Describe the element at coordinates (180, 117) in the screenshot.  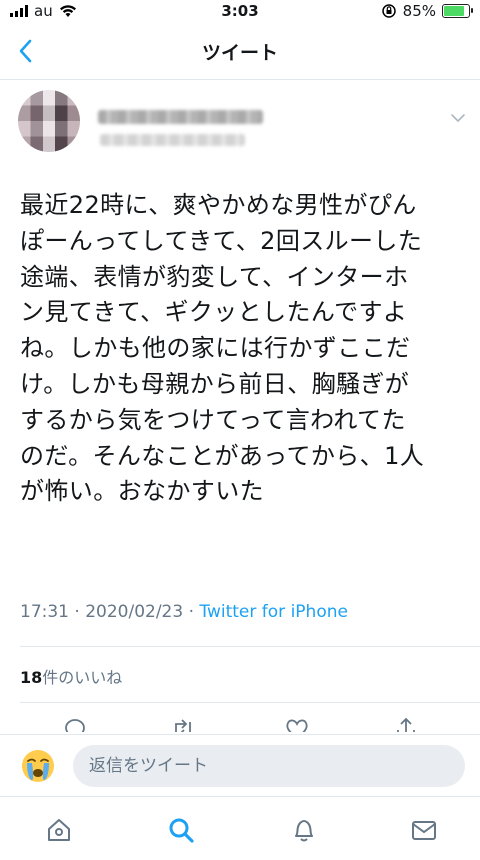
I see `display-name-blurred` at that location.